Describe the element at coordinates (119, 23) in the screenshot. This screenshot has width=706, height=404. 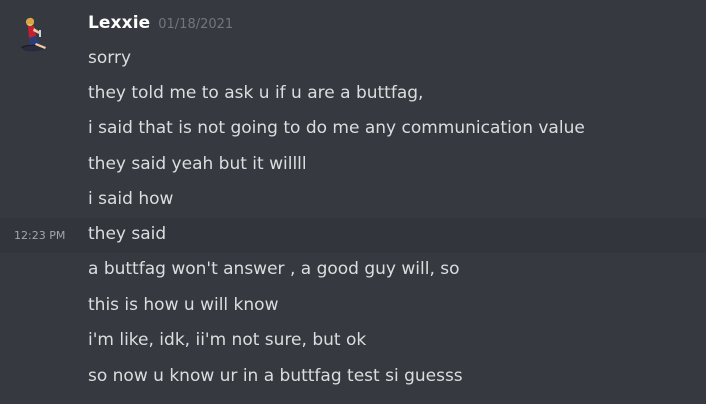
I see `username: Lexxie` at that location.